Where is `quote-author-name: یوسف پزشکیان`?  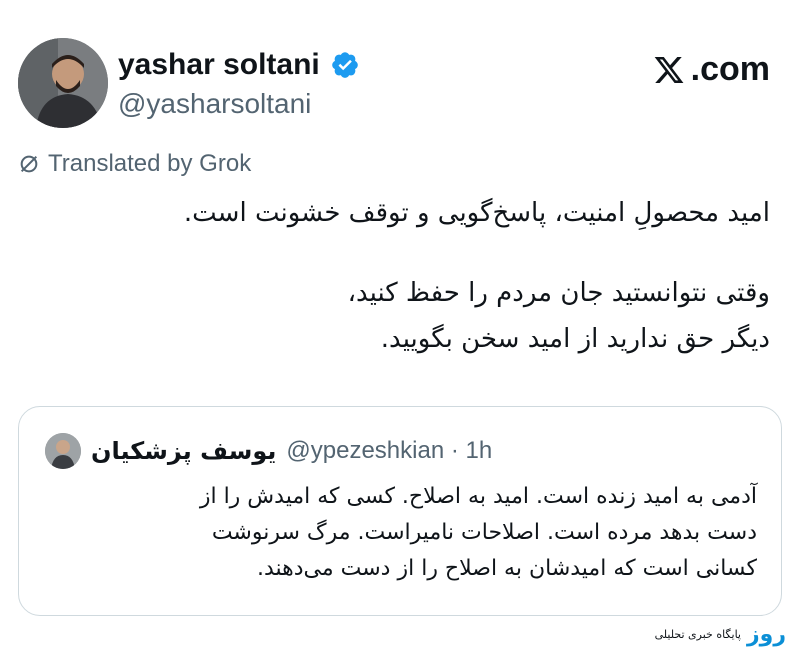
quote-author-name: یوسف پزشکیان is located at coordinates (184, 451).